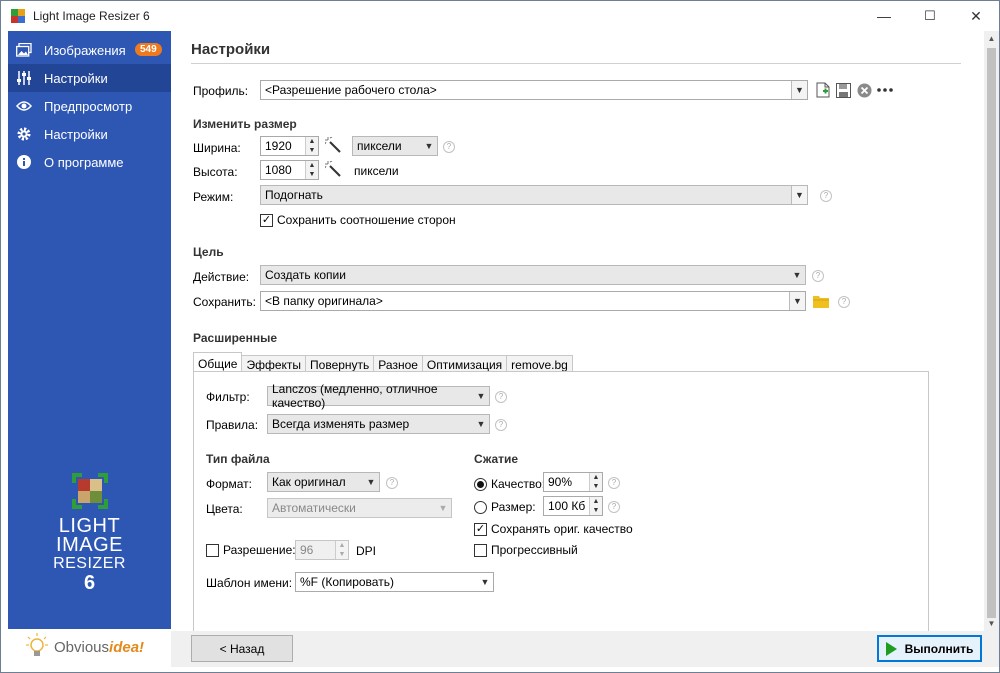 The image size is (1000, 673). Describe the element at coordinates (89, 583) in the screenshot. I see `logo-version: 6` at that location.